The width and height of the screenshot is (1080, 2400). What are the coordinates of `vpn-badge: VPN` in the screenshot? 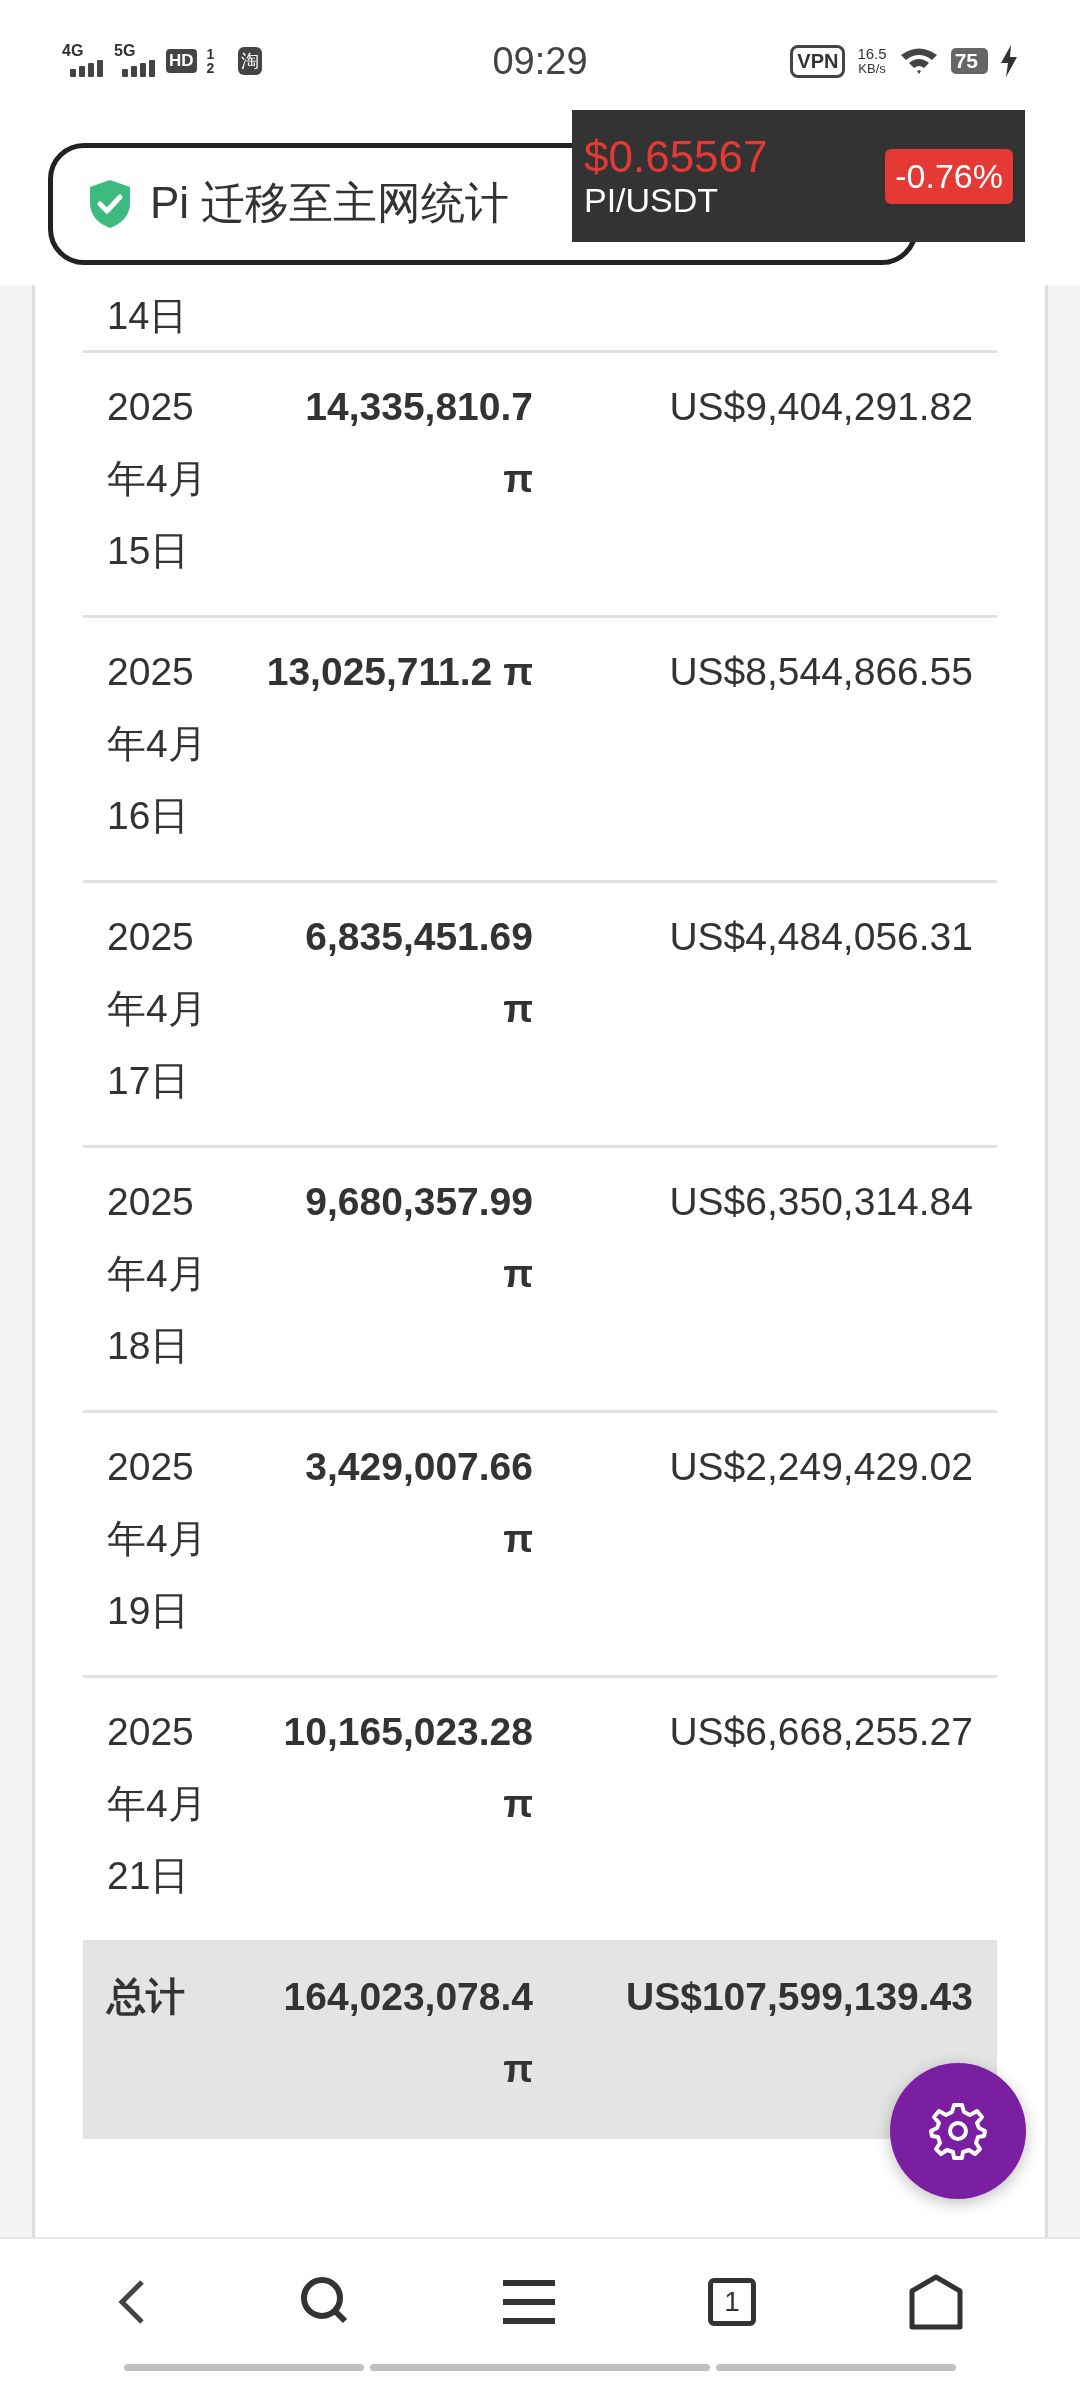 It's located at (818, 61).